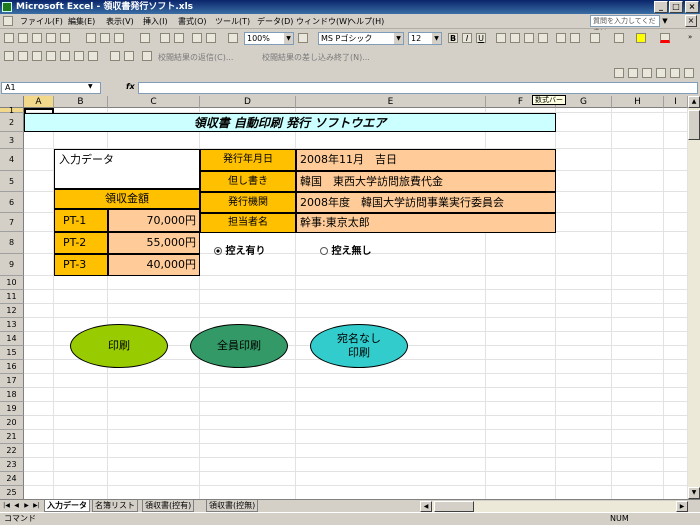 This screenshot has width=700, height=525. What do you see at coordinates (65, 38) in the screenshot?
I see `mail-icon` at bounding box center [65, 38].